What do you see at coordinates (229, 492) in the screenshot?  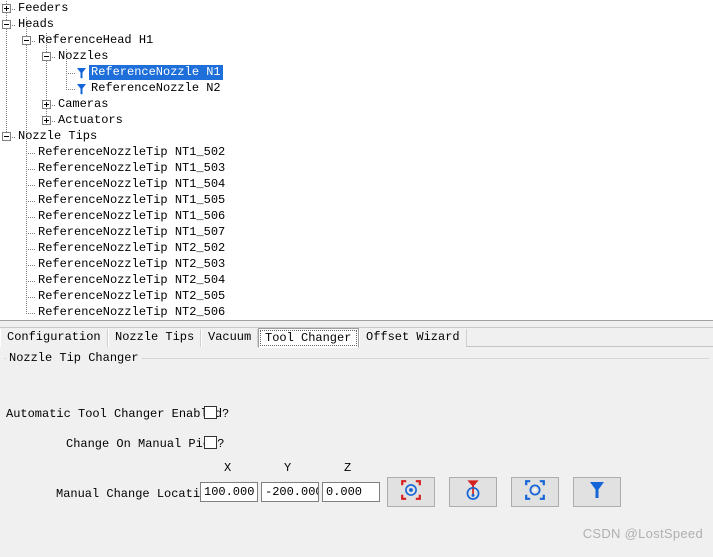 I see `manual-change-location-x-input: 100.000` at bounding box center [229, 492].